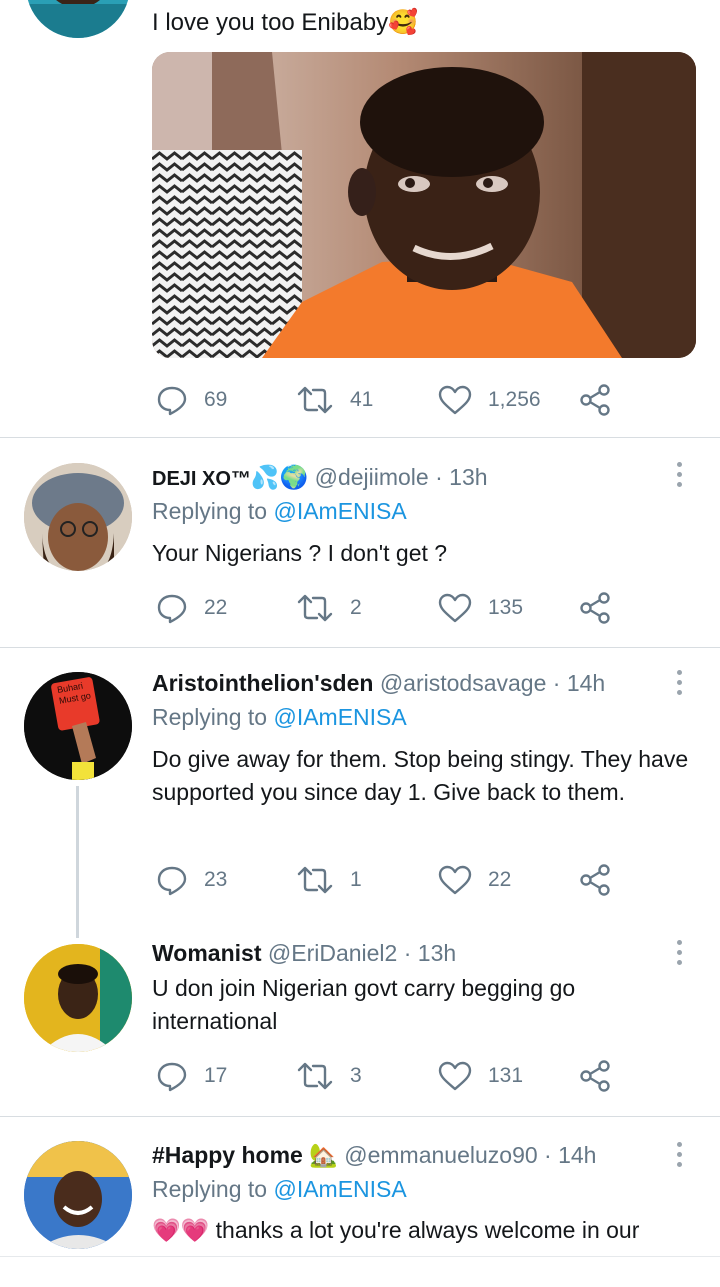  I want to click on name-emoji: 💦🌍, so click(279, 477).